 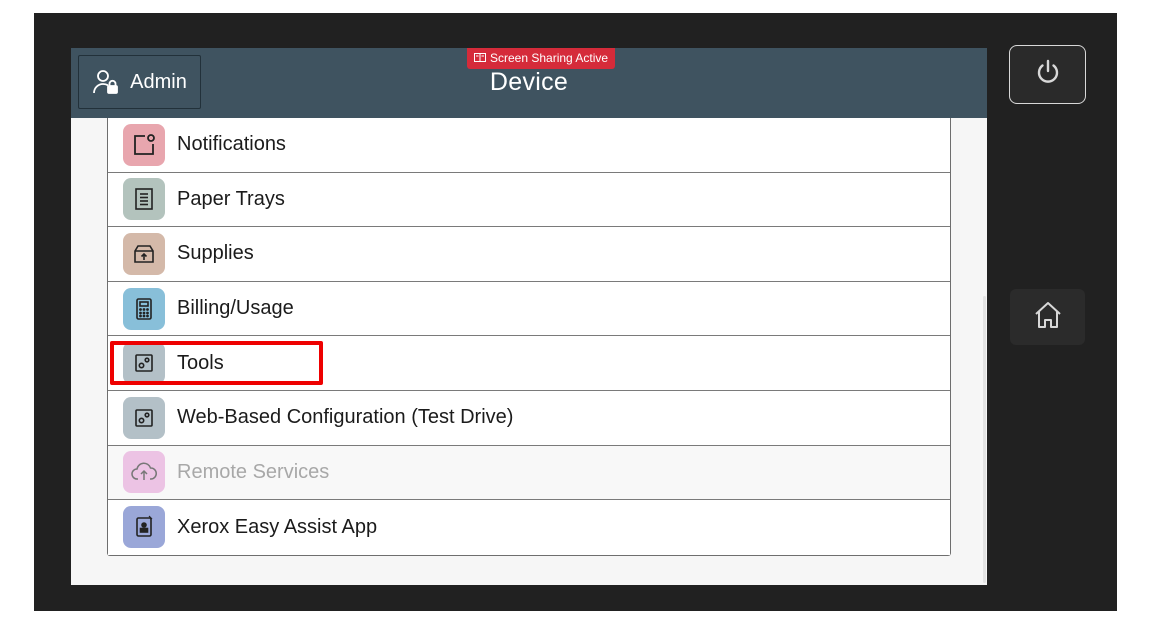 I want to click on menu-item-tools: Tools, so click(x=529, y=363).